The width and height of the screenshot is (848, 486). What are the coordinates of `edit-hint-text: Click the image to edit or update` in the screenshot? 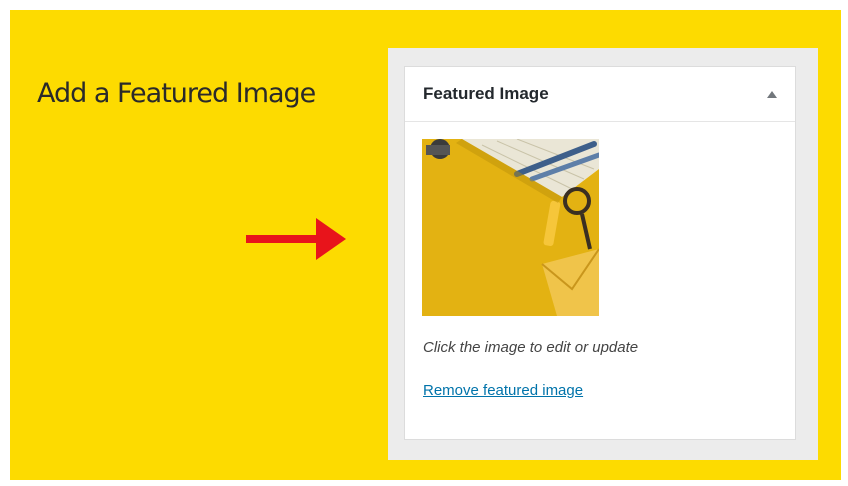 It's located at (531, 347).